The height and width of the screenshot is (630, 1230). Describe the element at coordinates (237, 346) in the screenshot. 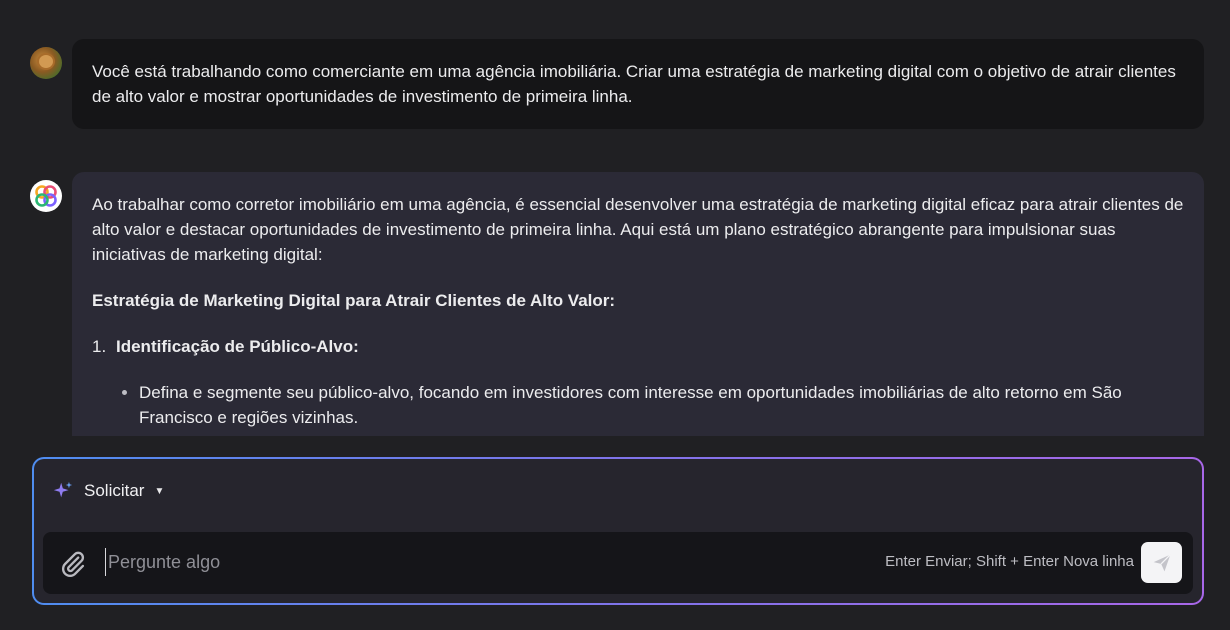

I see `list-item-title: Identificação de Público-Alvo:` at that location.